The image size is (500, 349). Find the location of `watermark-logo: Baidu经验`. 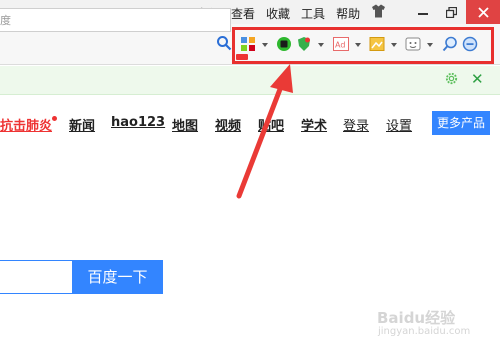

watermark-logo: Baidu经验 is located at coordinates (416, 318).